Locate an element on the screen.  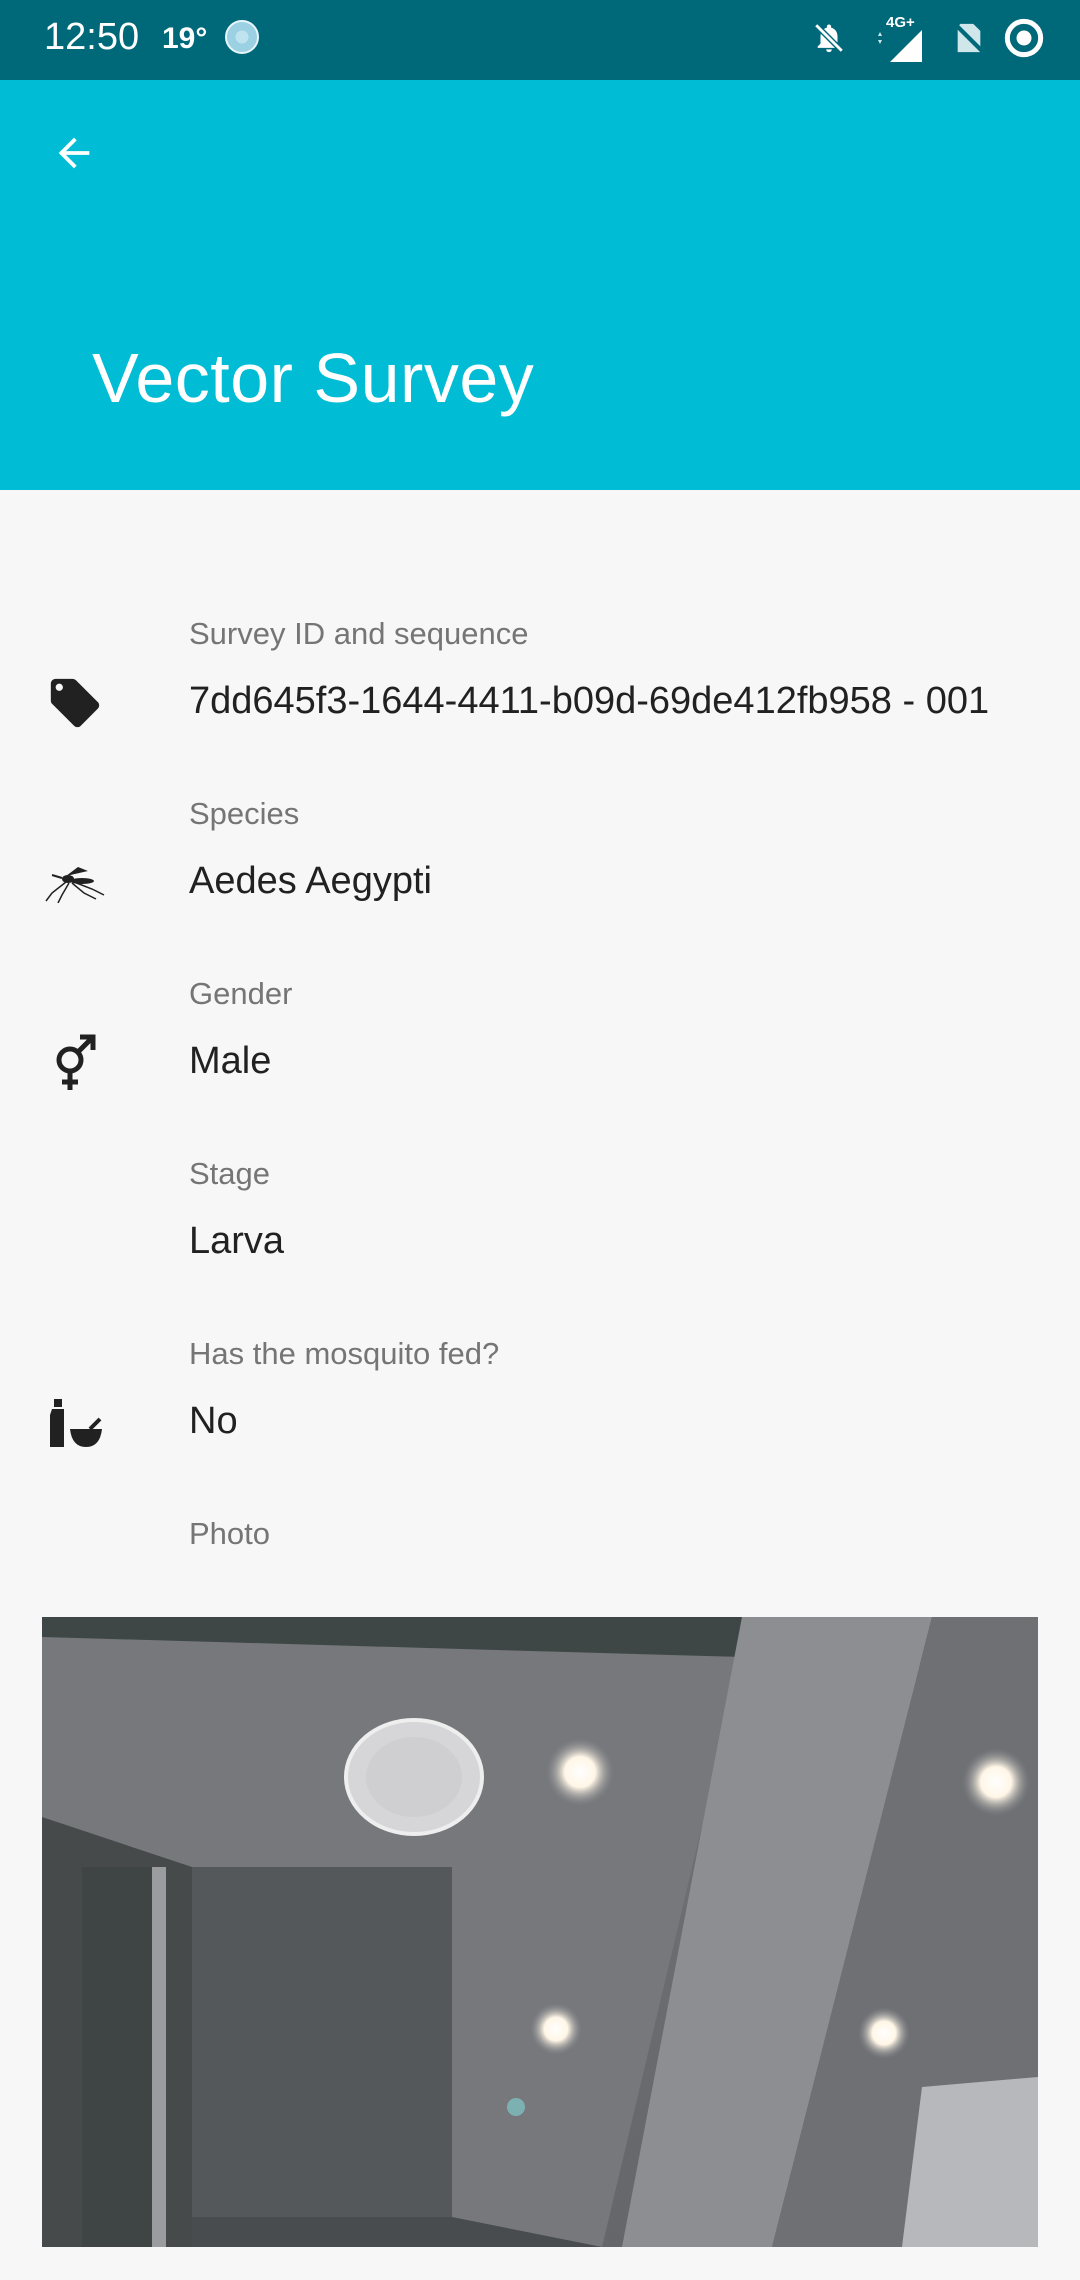
status-temperature: 19° is located at coordinates (185, 38).